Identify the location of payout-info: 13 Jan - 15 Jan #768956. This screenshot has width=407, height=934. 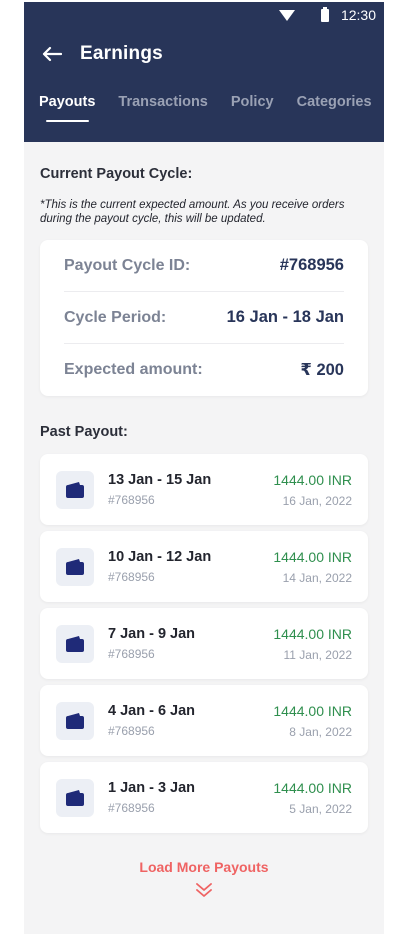
(190, 489).